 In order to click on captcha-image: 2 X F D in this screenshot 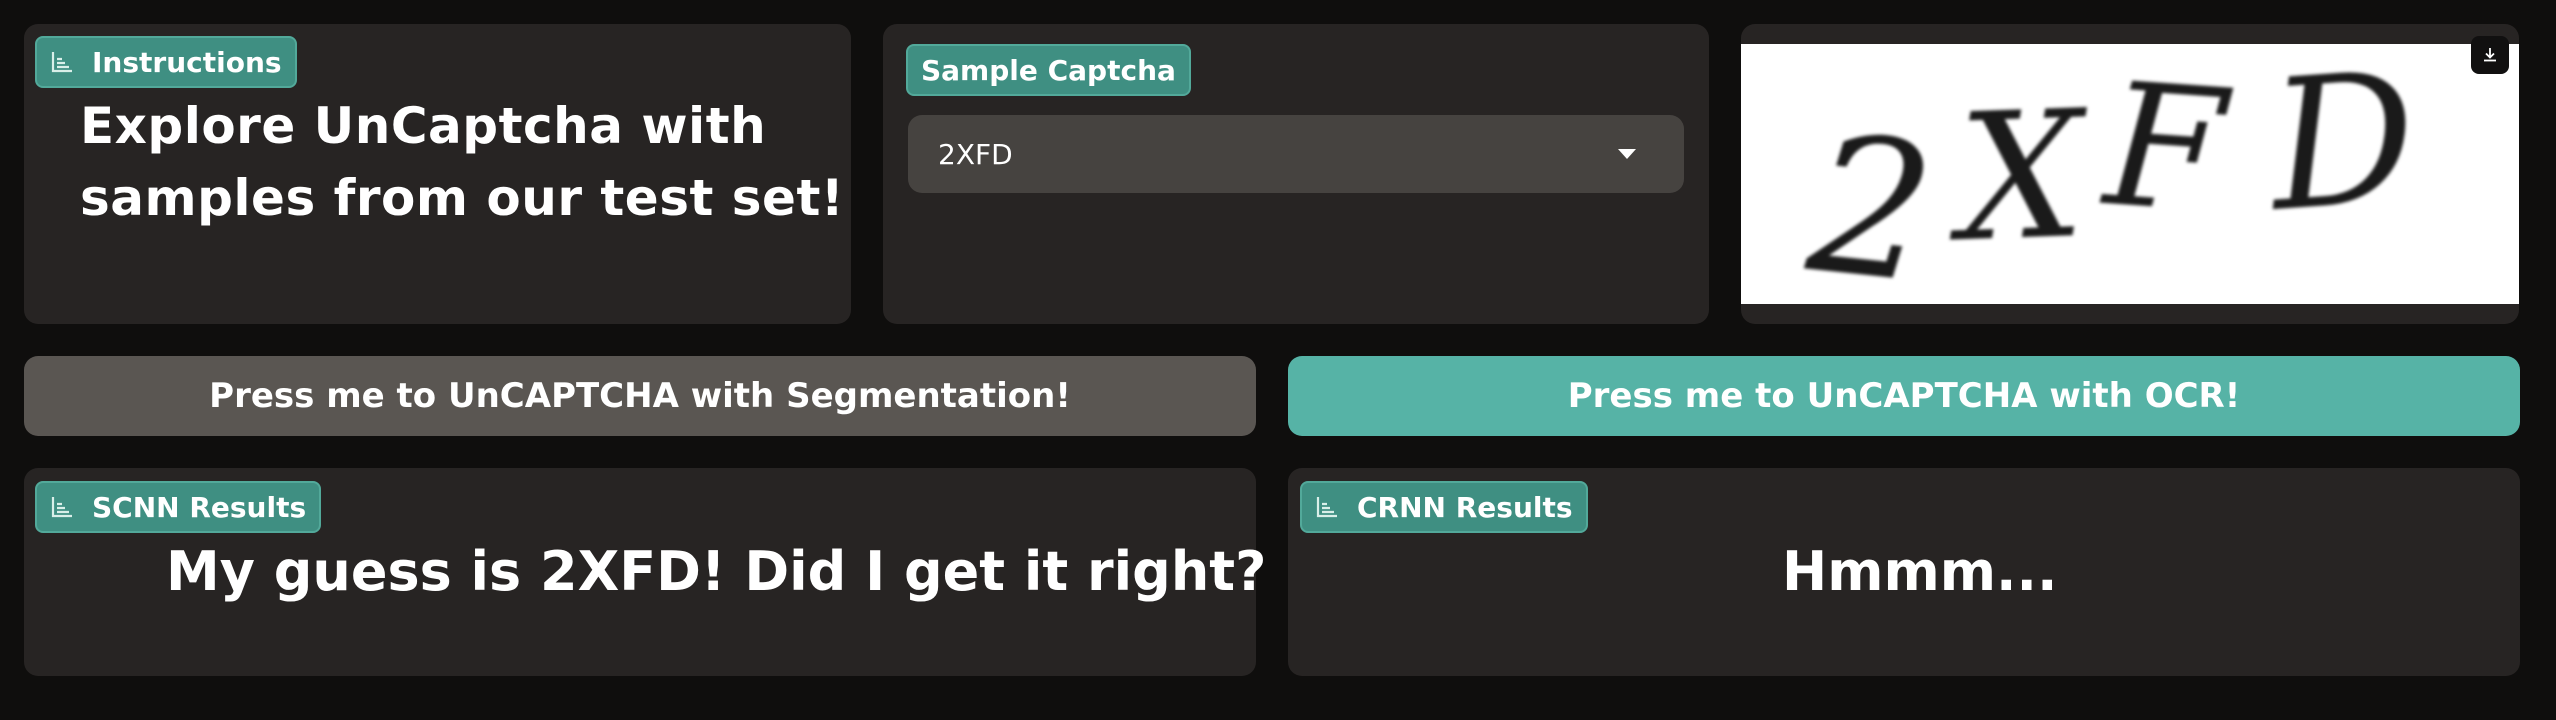, I will do `click(2130, 174)`.